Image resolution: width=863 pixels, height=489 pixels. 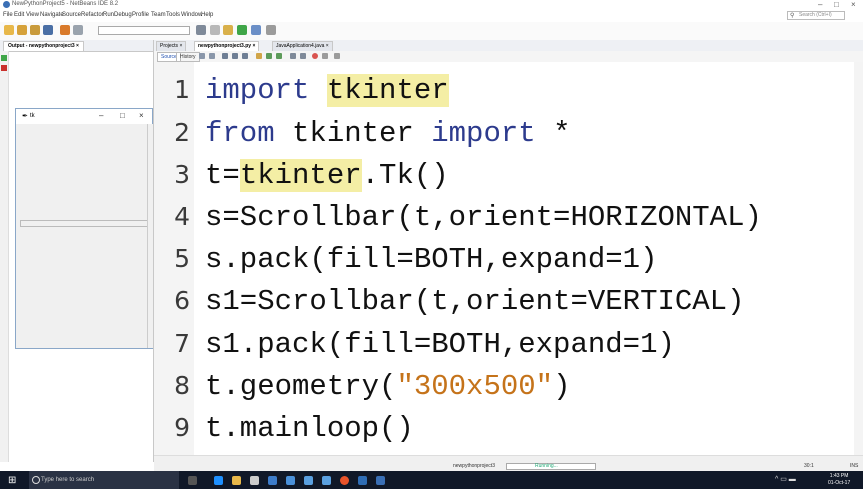 I want to click on open-project-icon, so click(x=35, y=30).